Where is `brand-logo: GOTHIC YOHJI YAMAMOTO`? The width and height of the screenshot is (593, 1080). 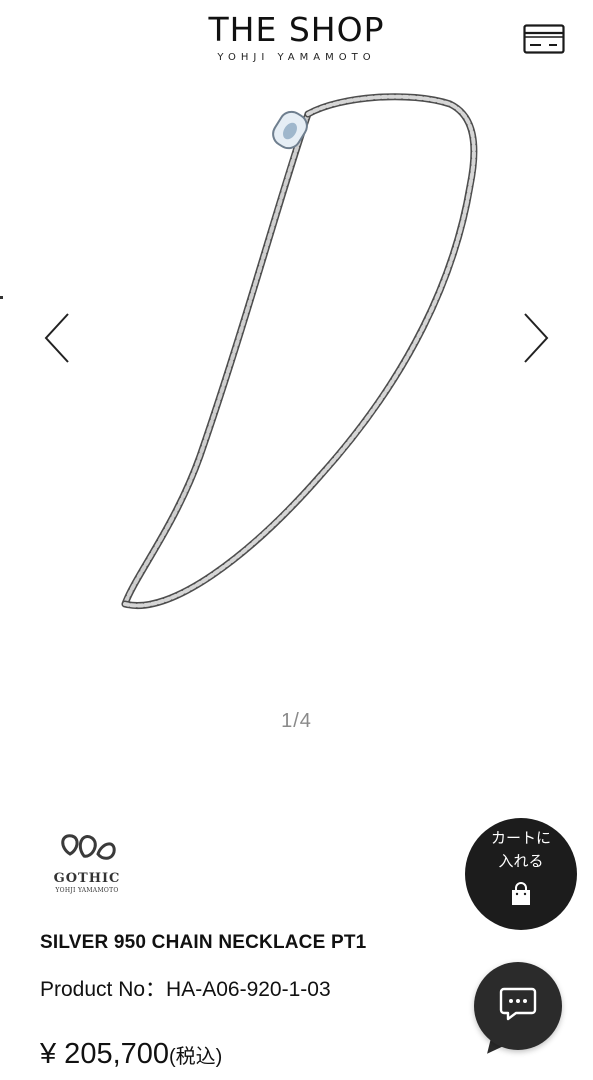 brand-logo: GOTHIC YOHJI YAMAMOTO is located at coordinates (87, 864).